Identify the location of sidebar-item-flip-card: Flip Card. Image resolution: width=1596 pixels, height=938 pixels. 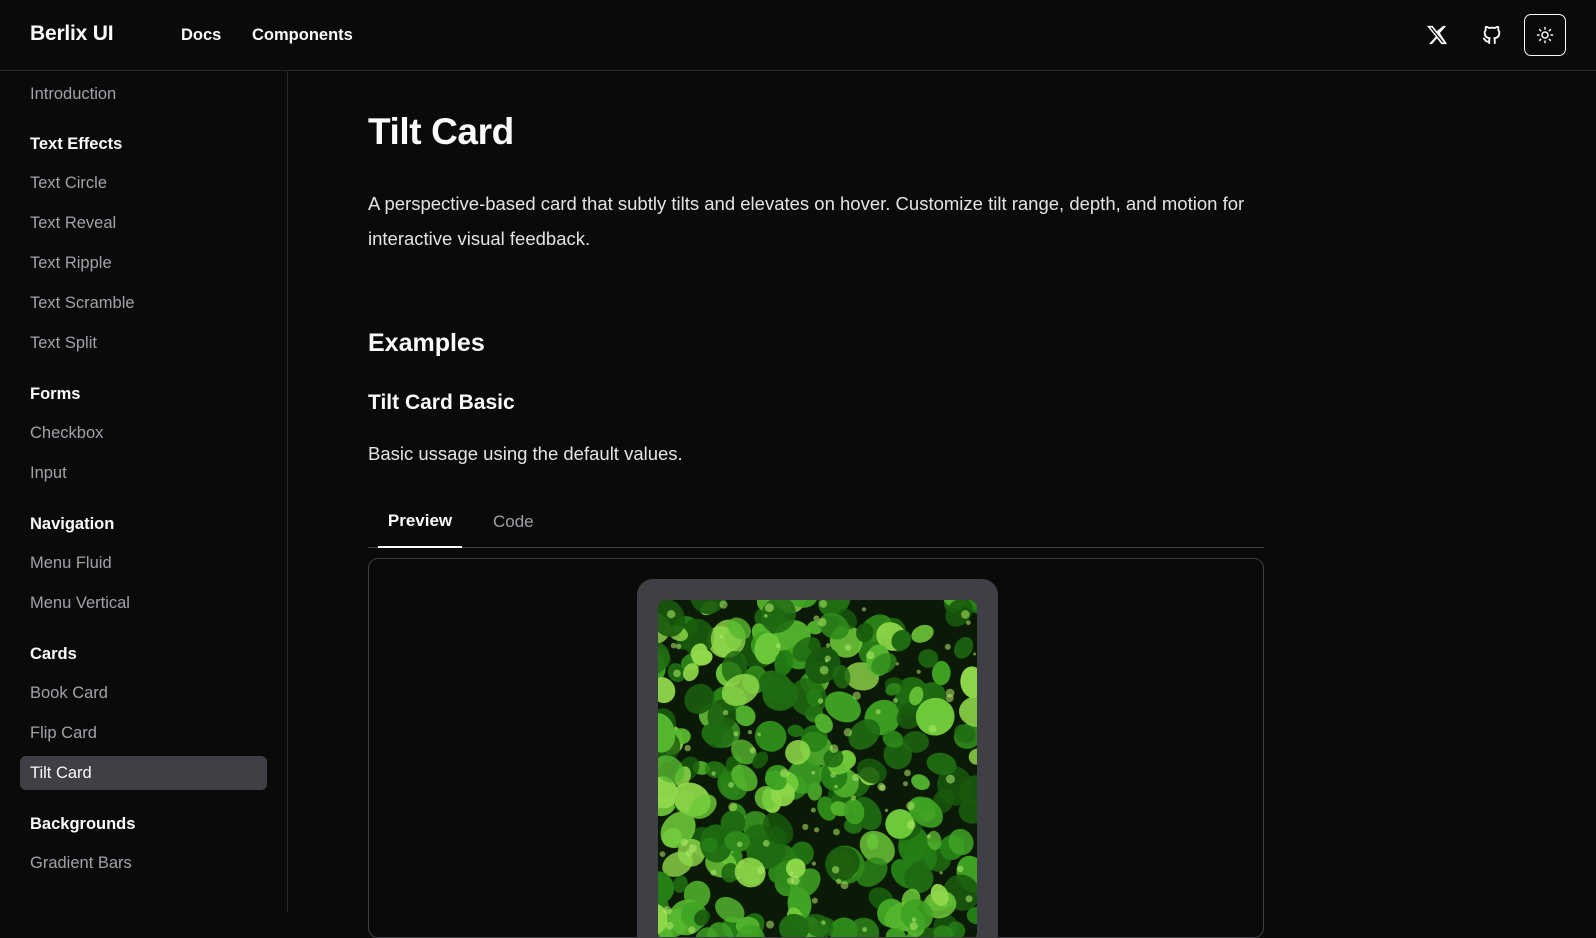
(143, 733).